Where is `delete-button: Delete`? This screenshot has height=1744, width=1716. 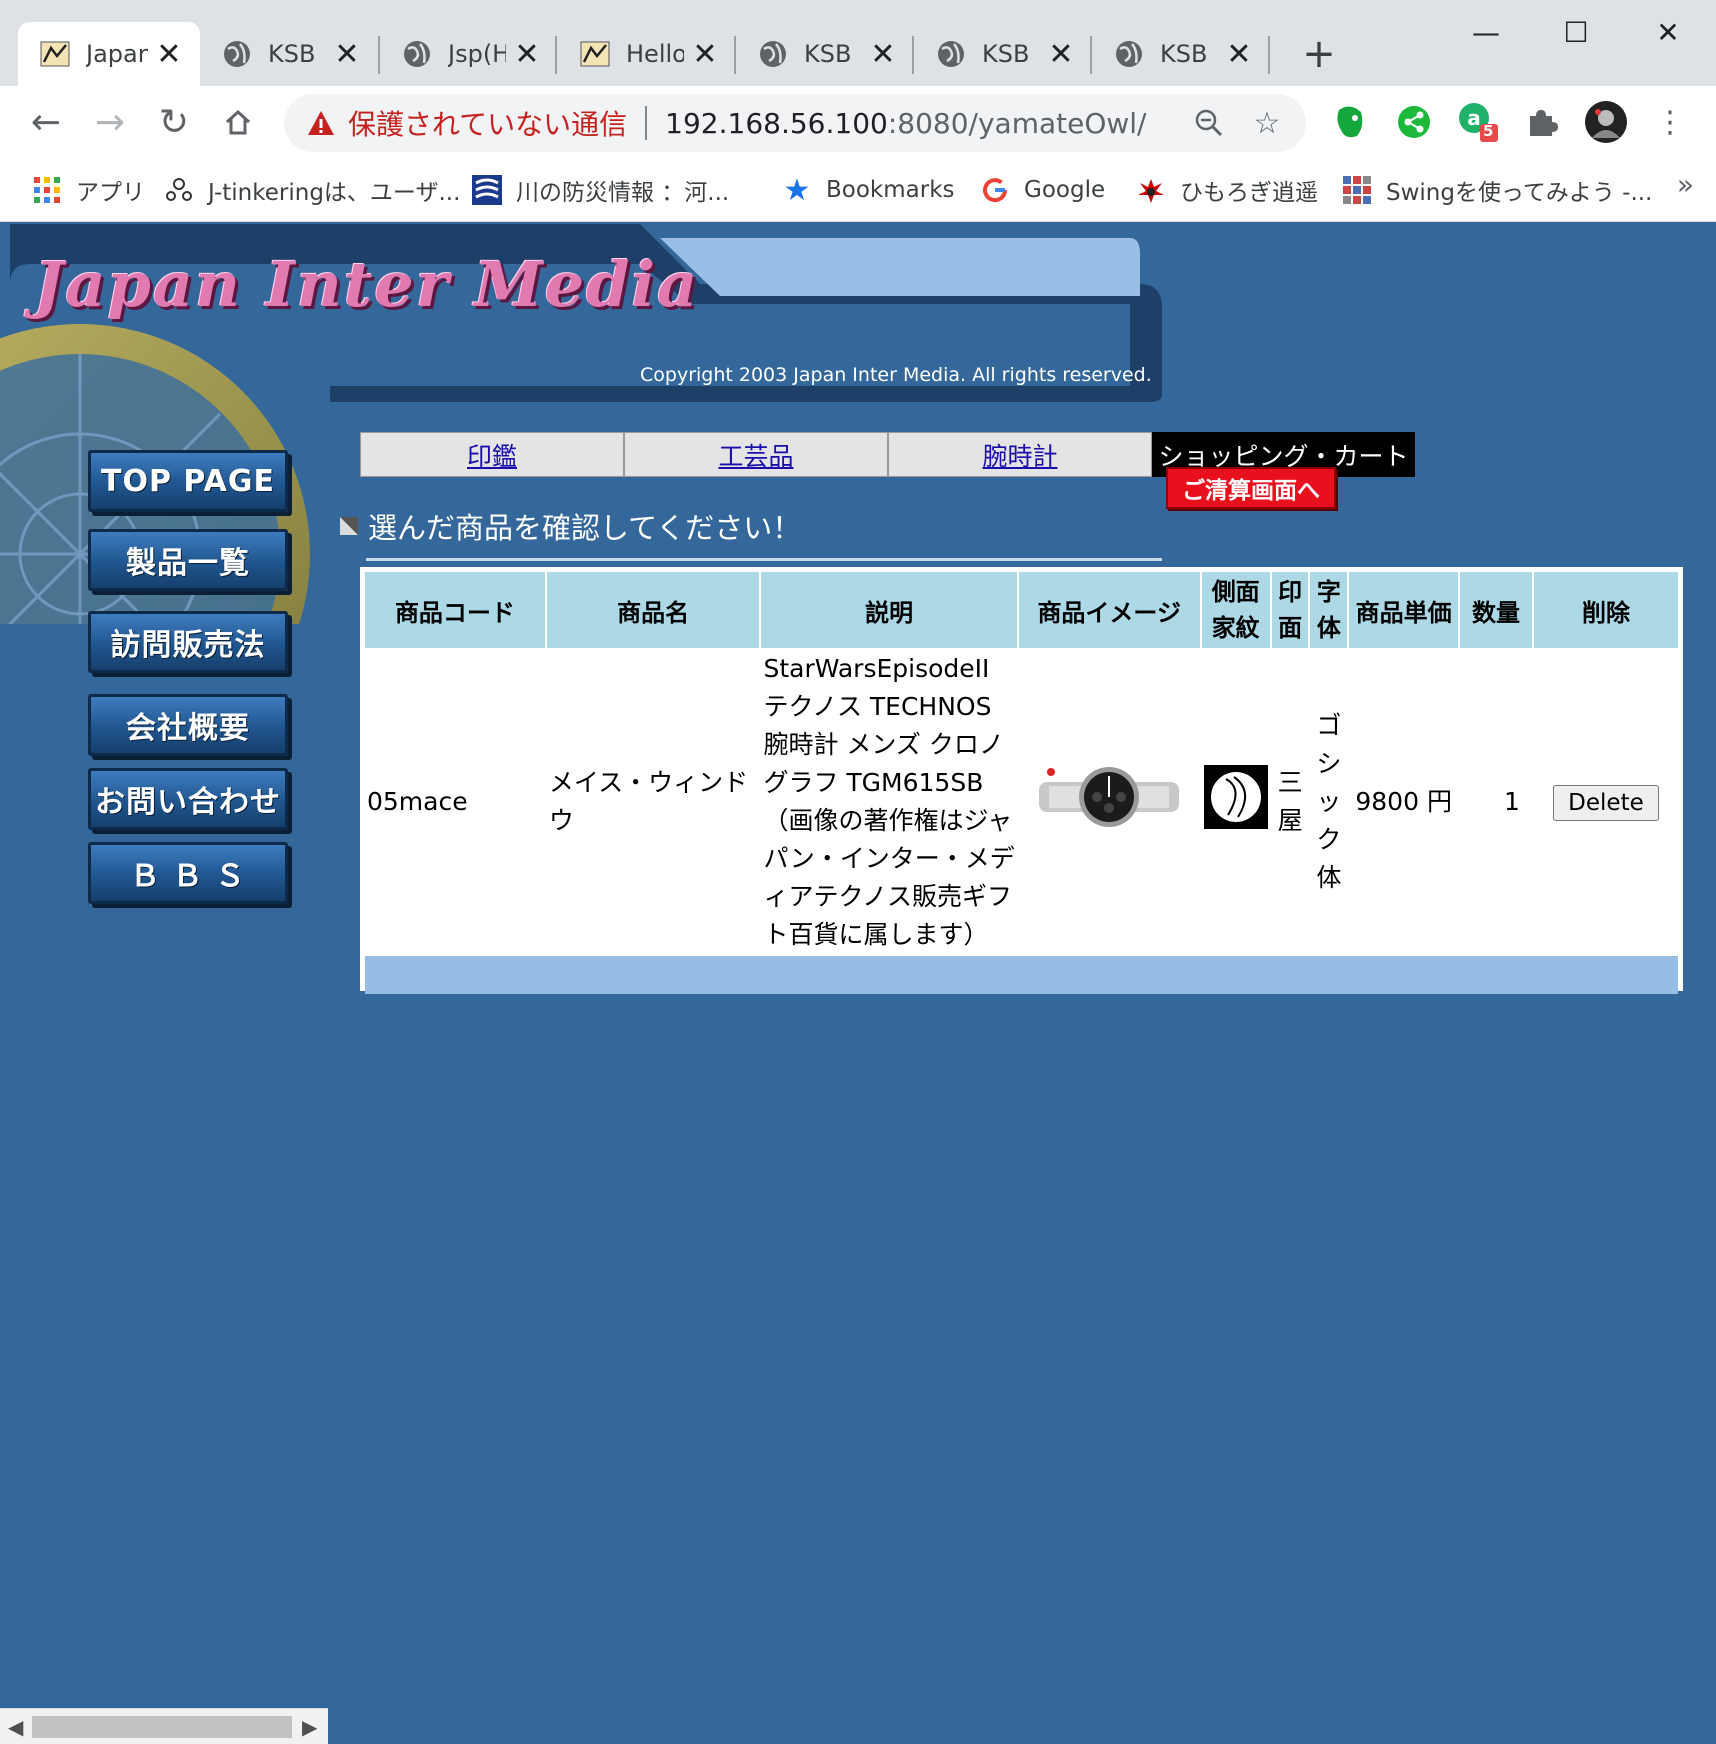 delete-button: Delete is located at coordinates (1606, 803).